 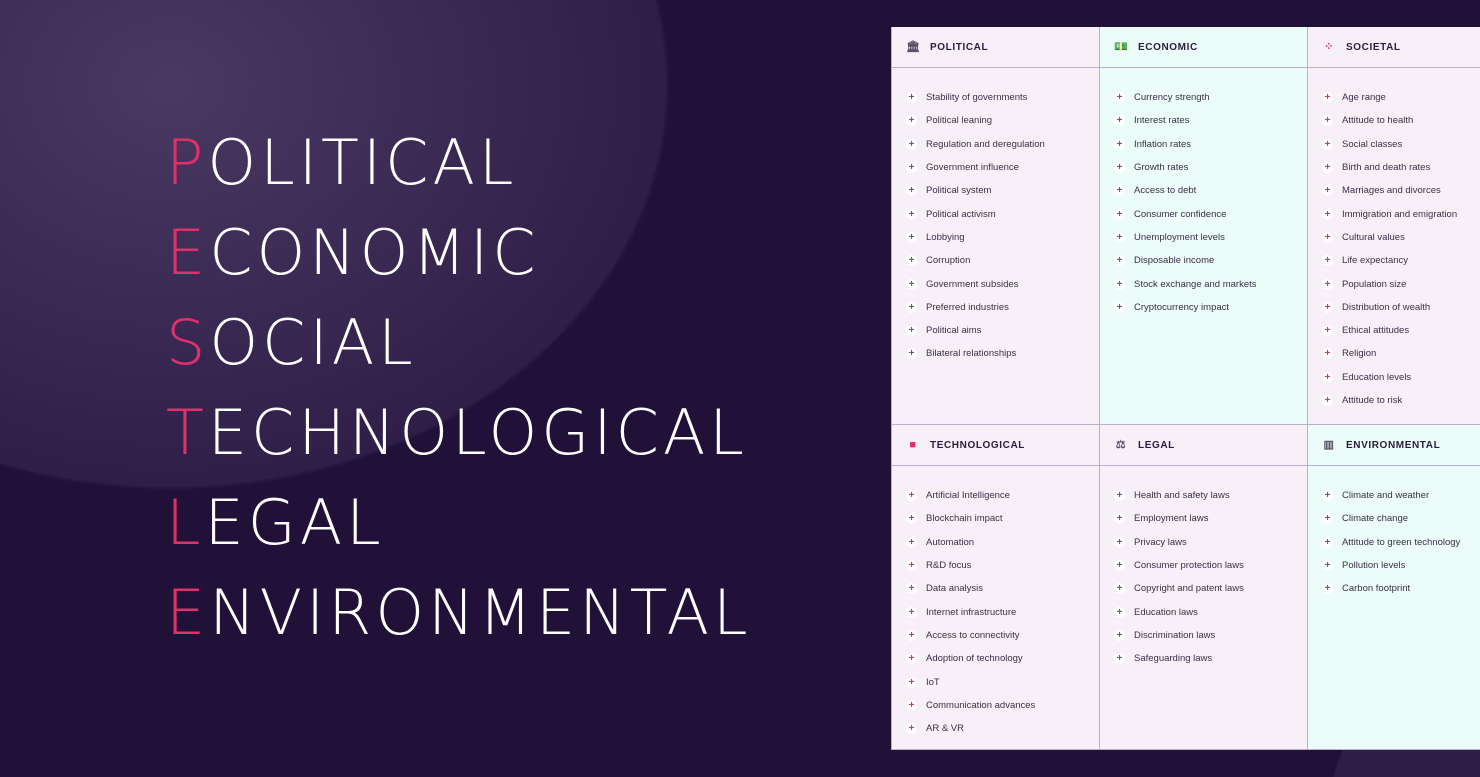 I want to click on item-label: Health and safety laws, so click(x=1182, y=496).